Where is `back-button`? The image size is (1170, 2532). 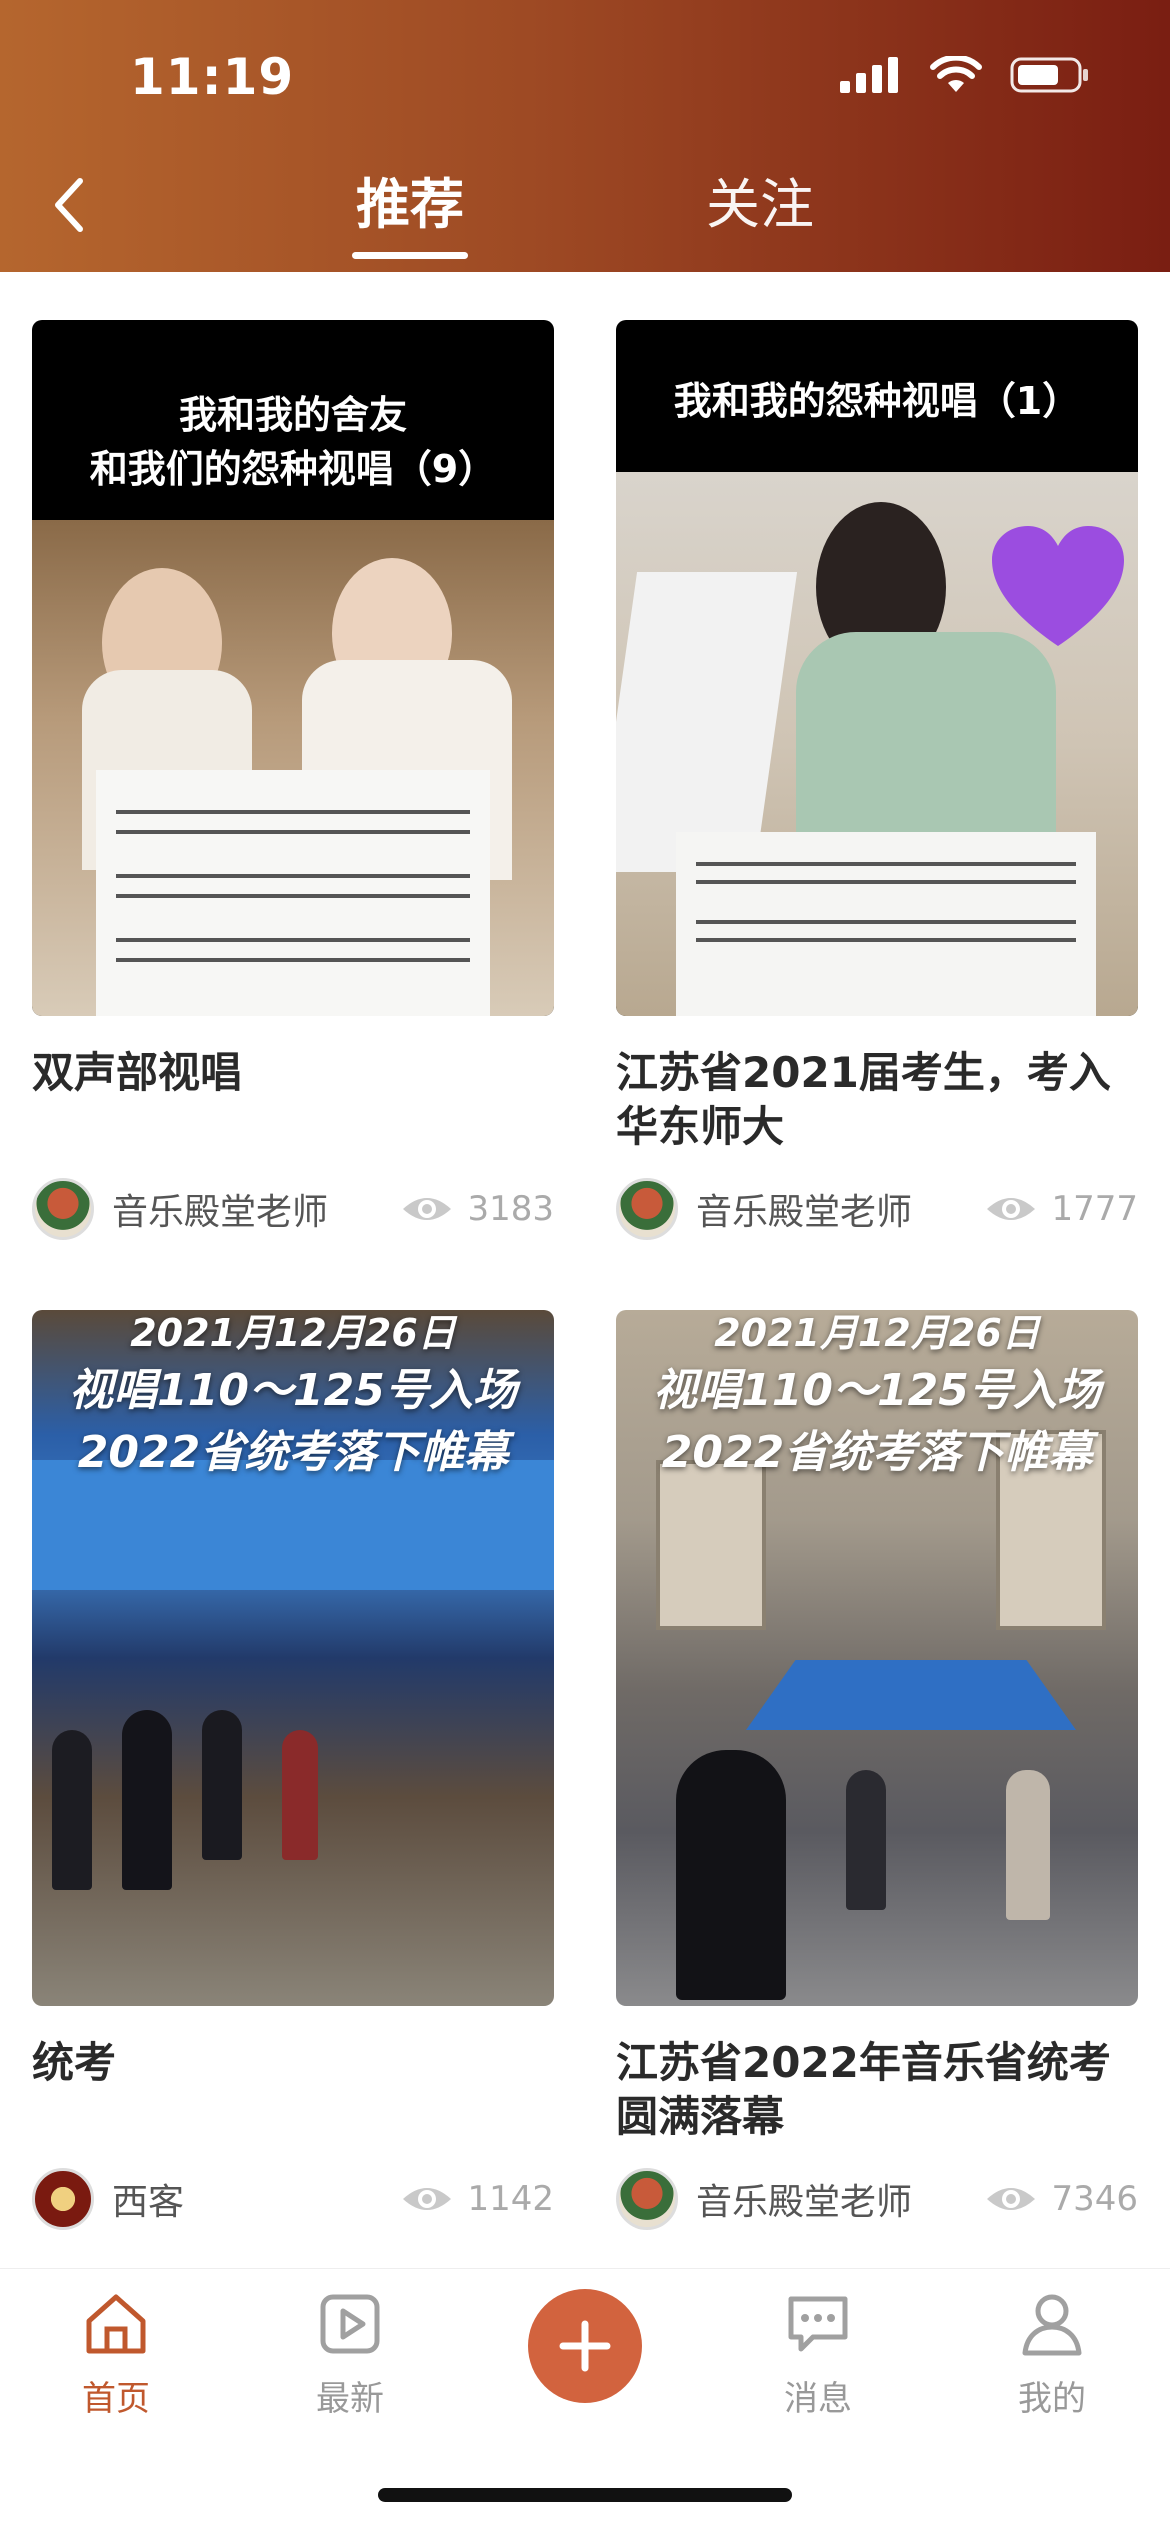
back-button is located at coordinates (70, 205).